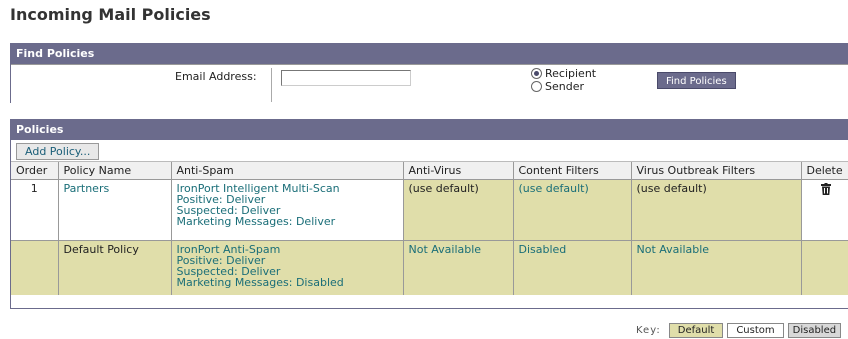 The height and width of the screenshot is (339, 848). What do you see at coordinates (110, 14) in the screenshot?
I see `page-title: Incoming Mail Policies` at bounding box center [110, 14].